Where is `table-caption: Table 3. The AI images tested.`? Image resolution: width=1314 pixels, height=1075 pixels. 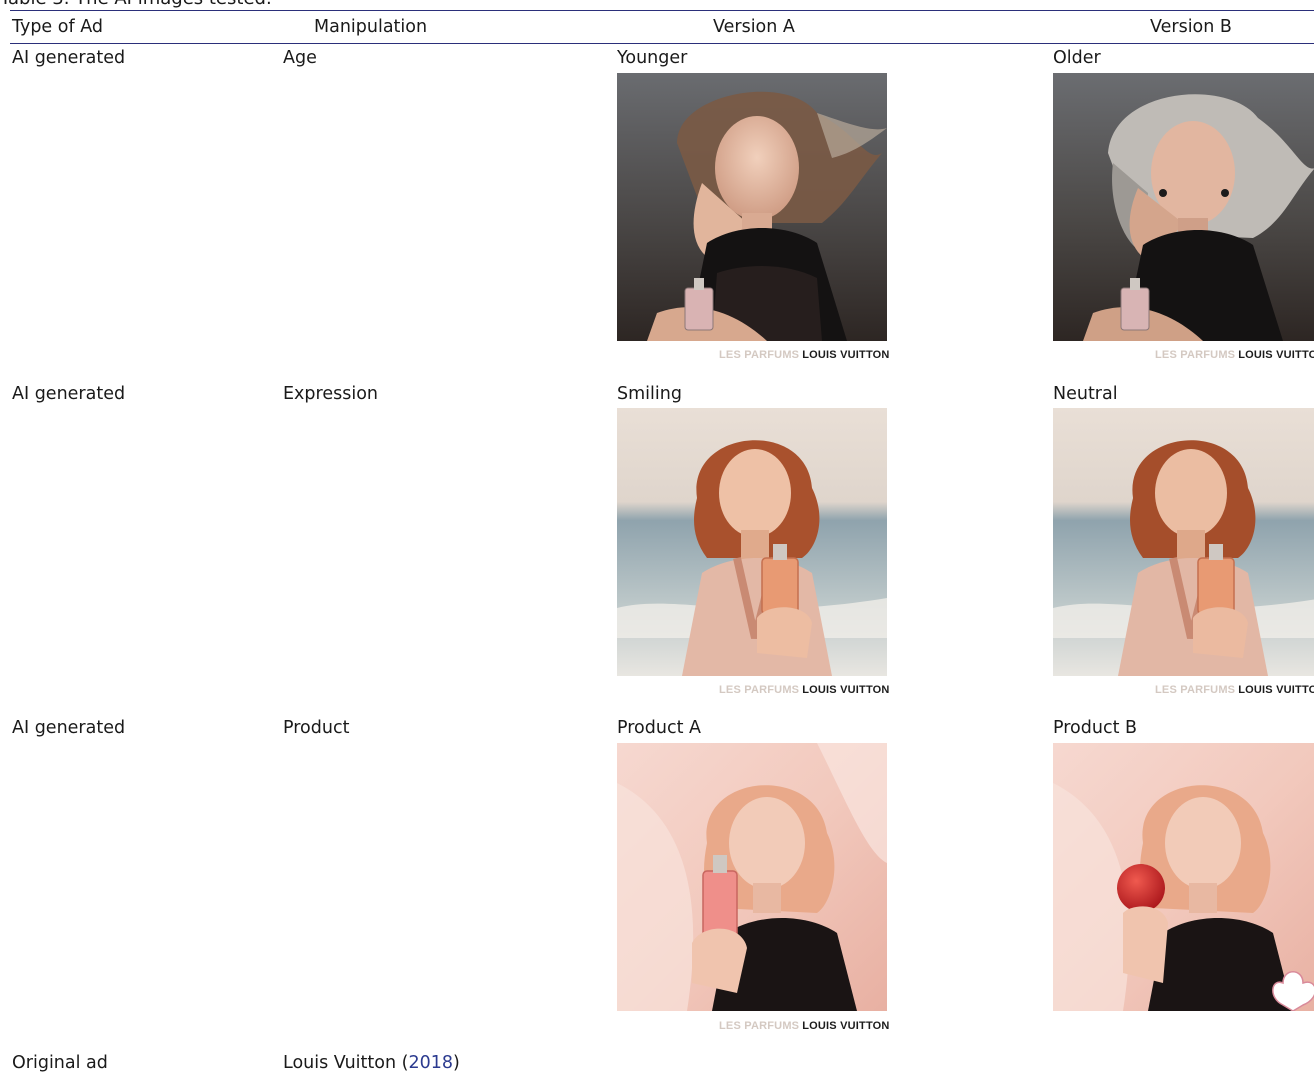 table-caption: Table 3. The AI images tested. is located at coordinates (180, 4).